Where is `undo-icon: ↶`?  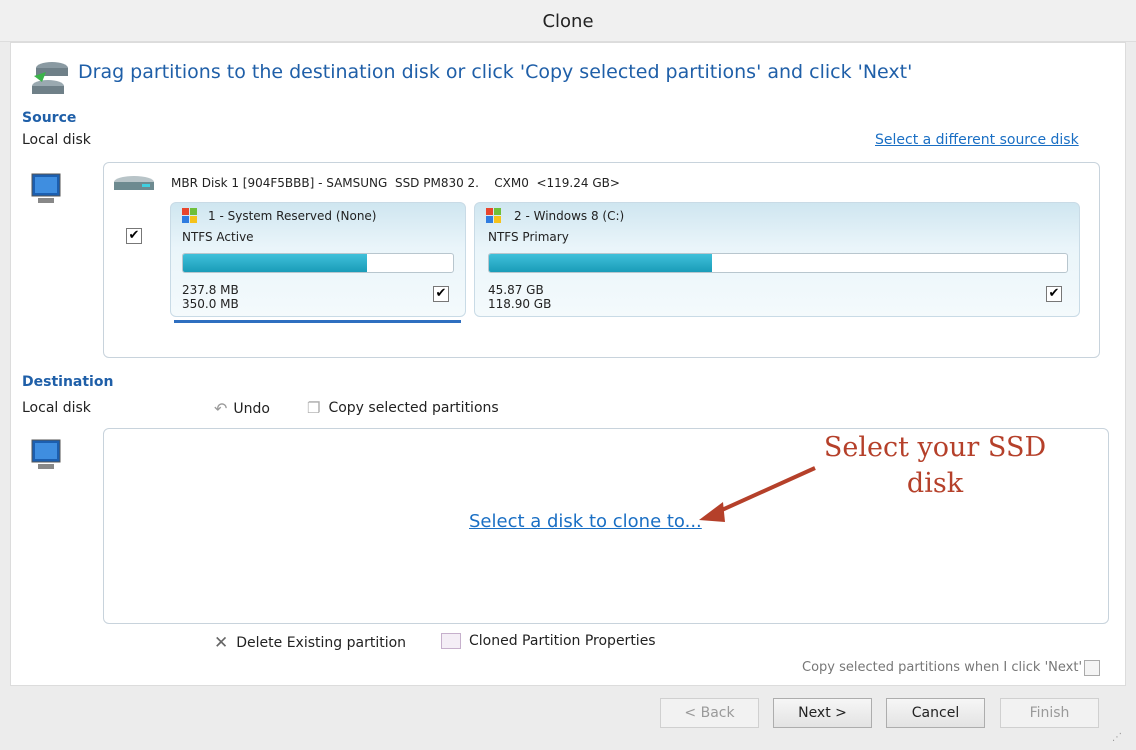
undo-icon: ↶ is located at coordinates (221, 408).